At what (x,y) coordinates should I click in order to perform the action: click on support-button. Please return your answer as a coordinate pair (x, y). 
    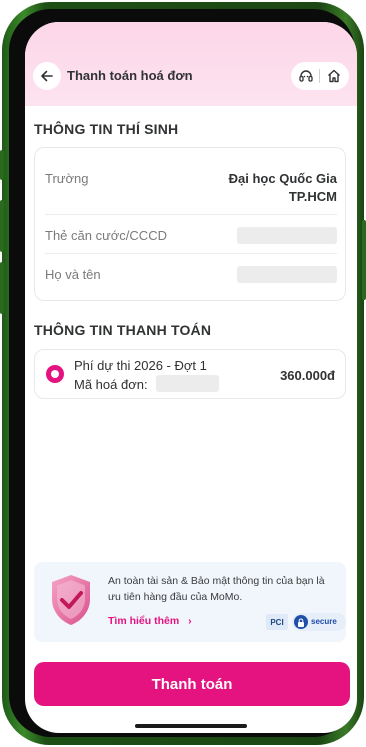
    Looking at the image, I should click on (306, 76).